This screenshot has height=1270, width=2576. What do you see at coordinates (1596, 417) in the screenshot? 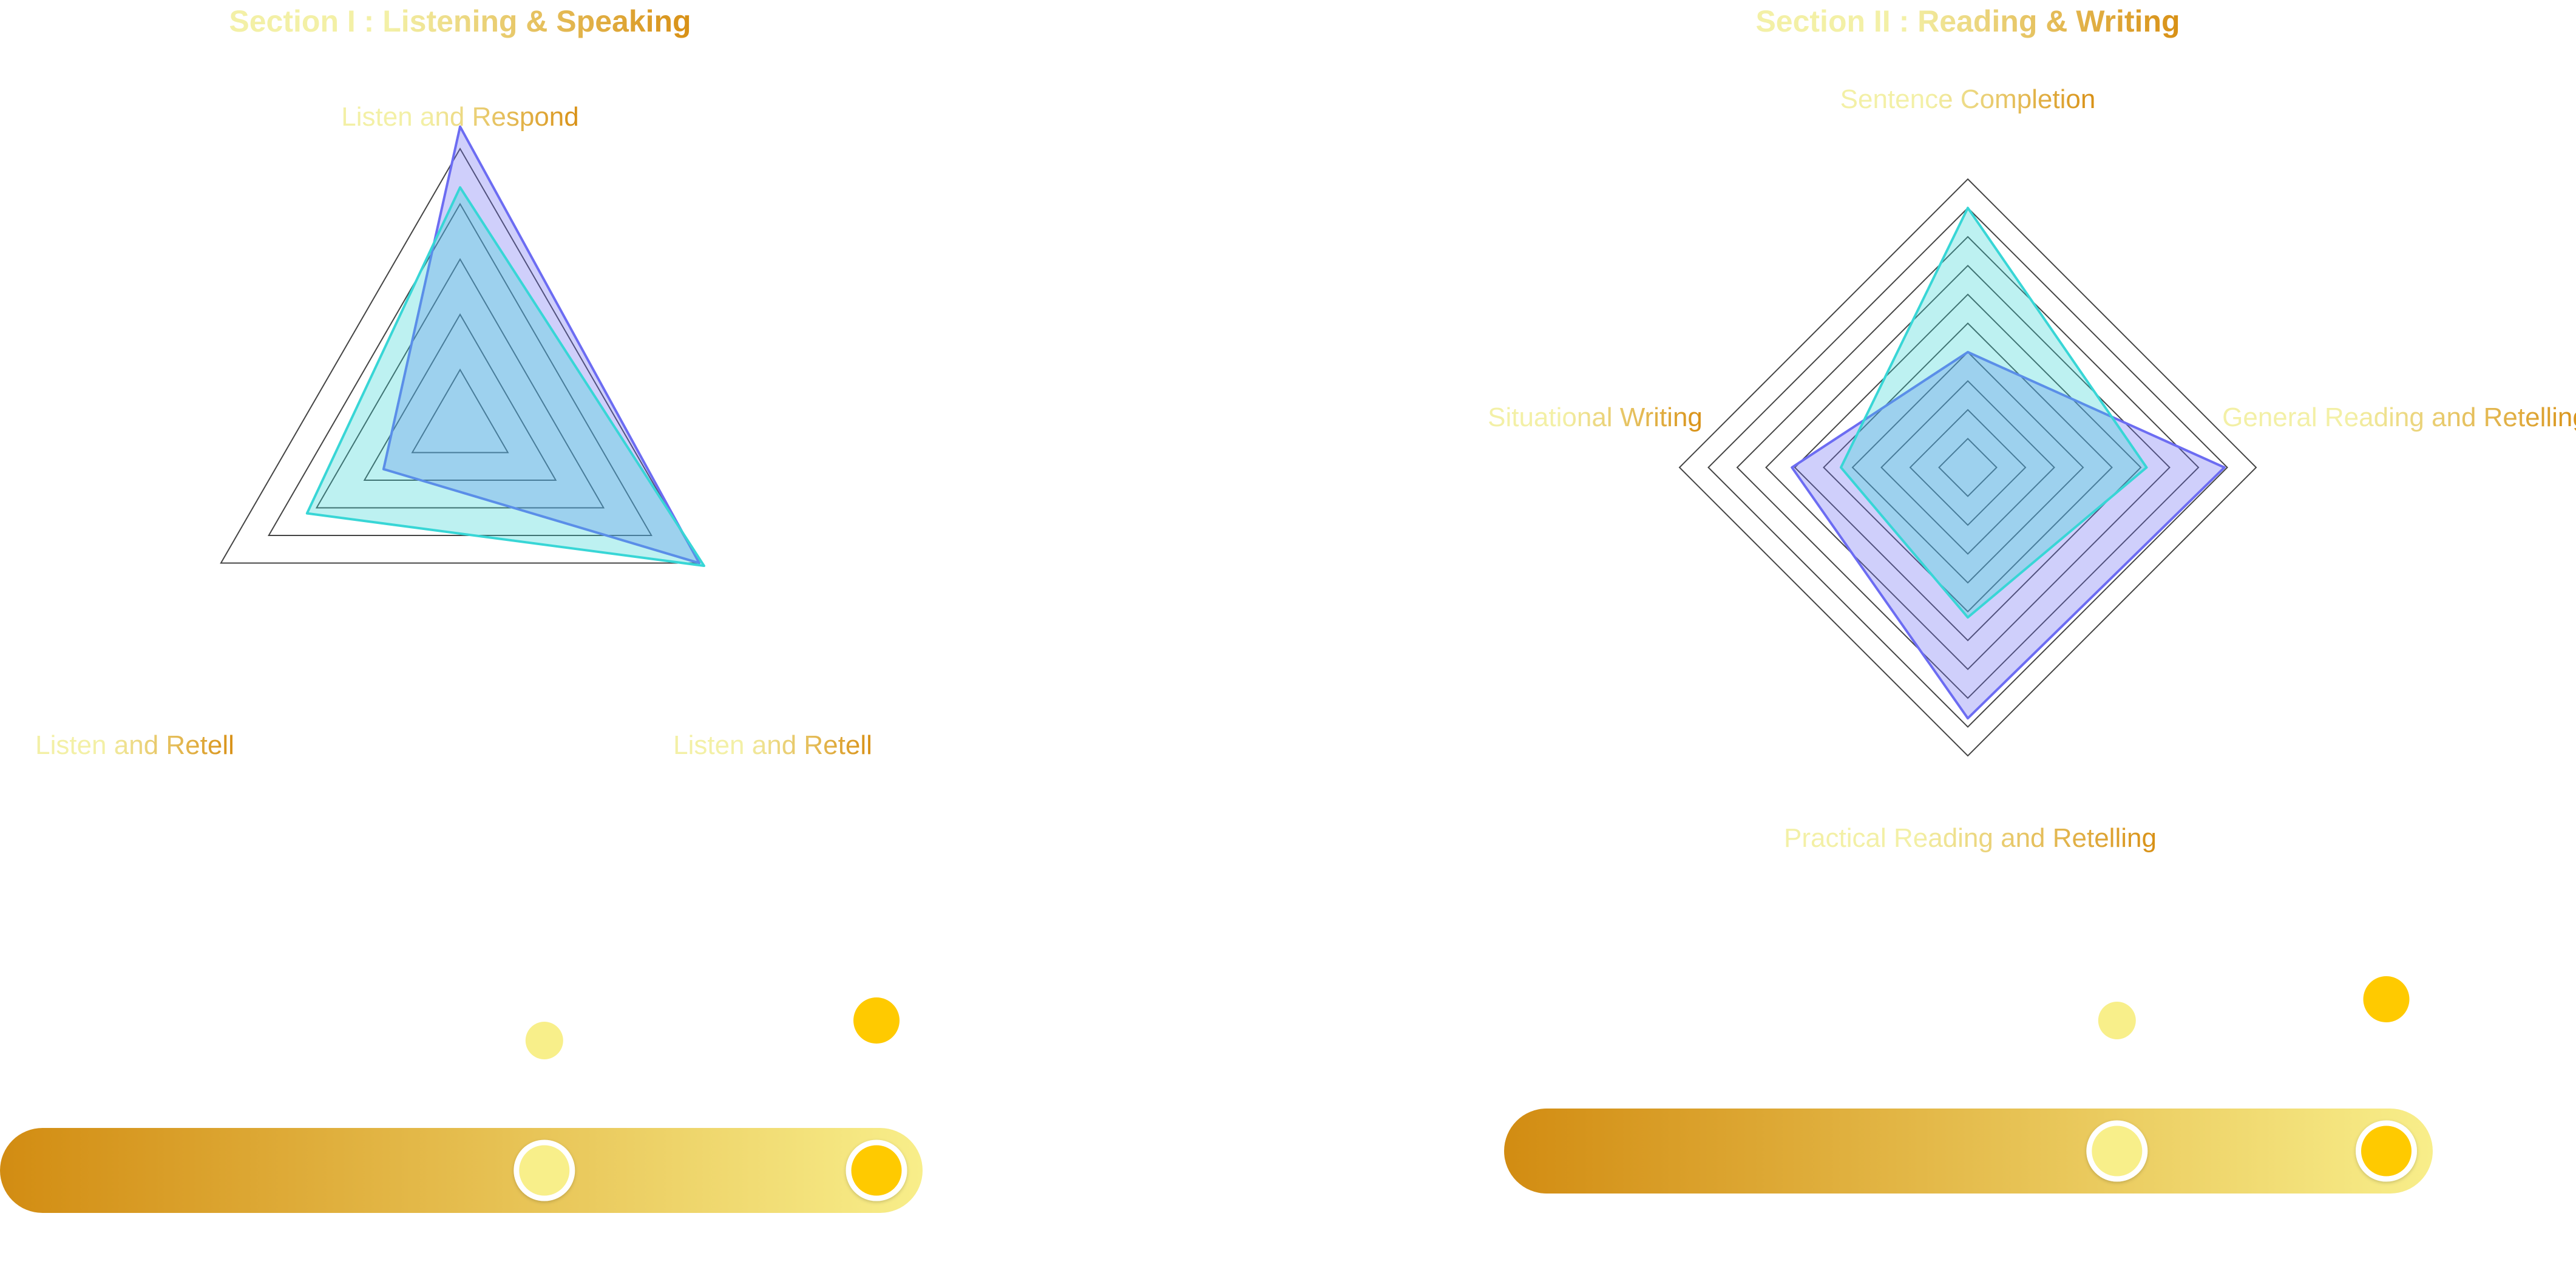
I see `axis-label-situational-writing: Situational Writing` at bounding box center [1596, 417].